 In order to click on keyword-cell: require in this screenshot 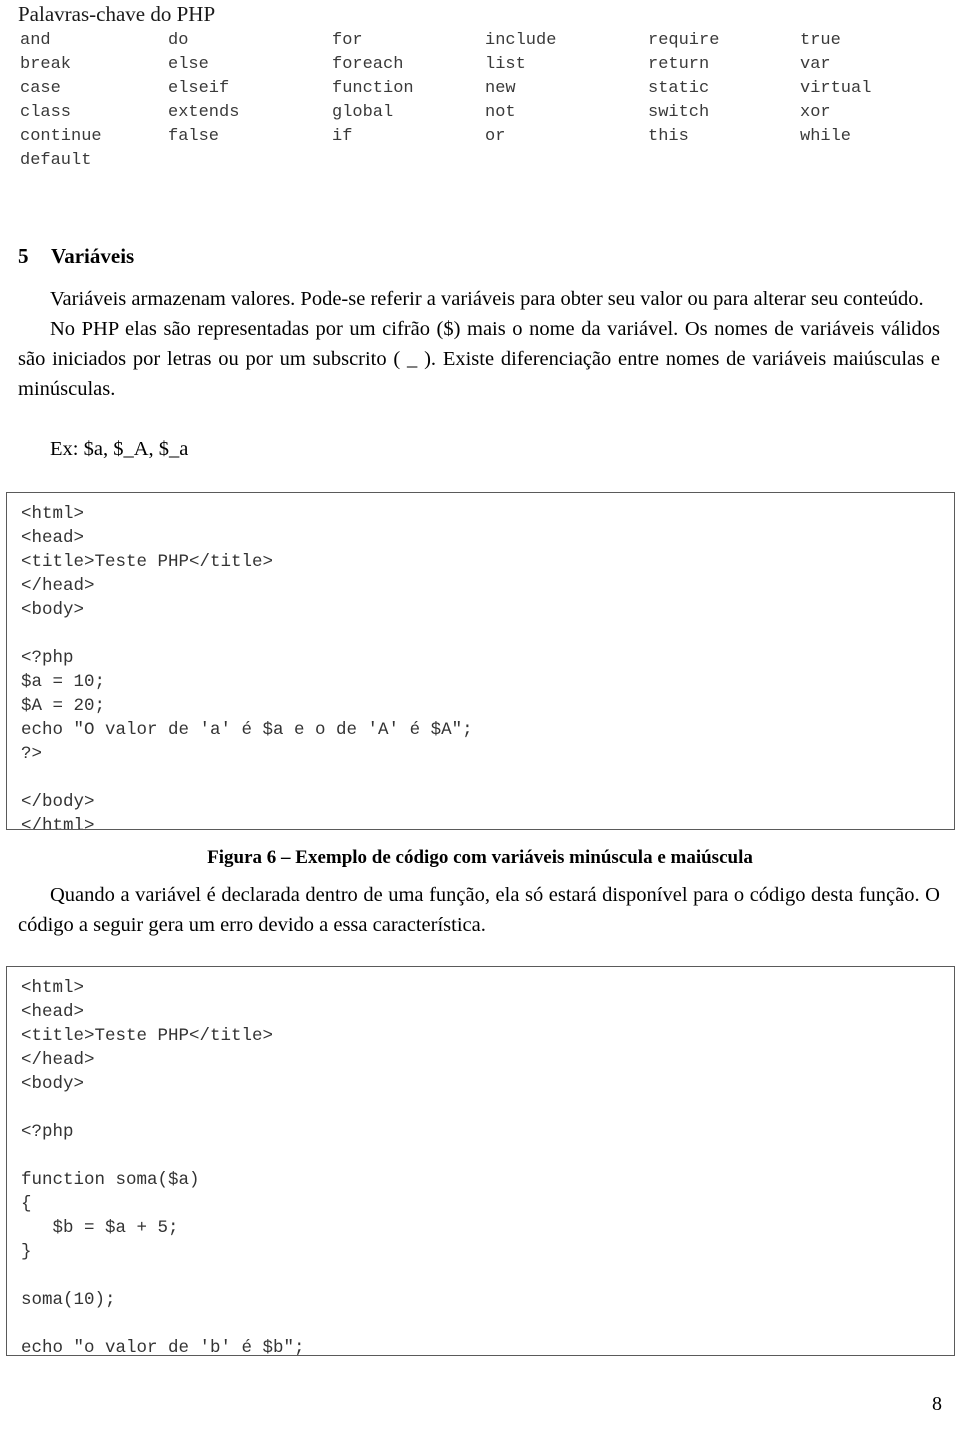, I will do `click(684, 40)`.